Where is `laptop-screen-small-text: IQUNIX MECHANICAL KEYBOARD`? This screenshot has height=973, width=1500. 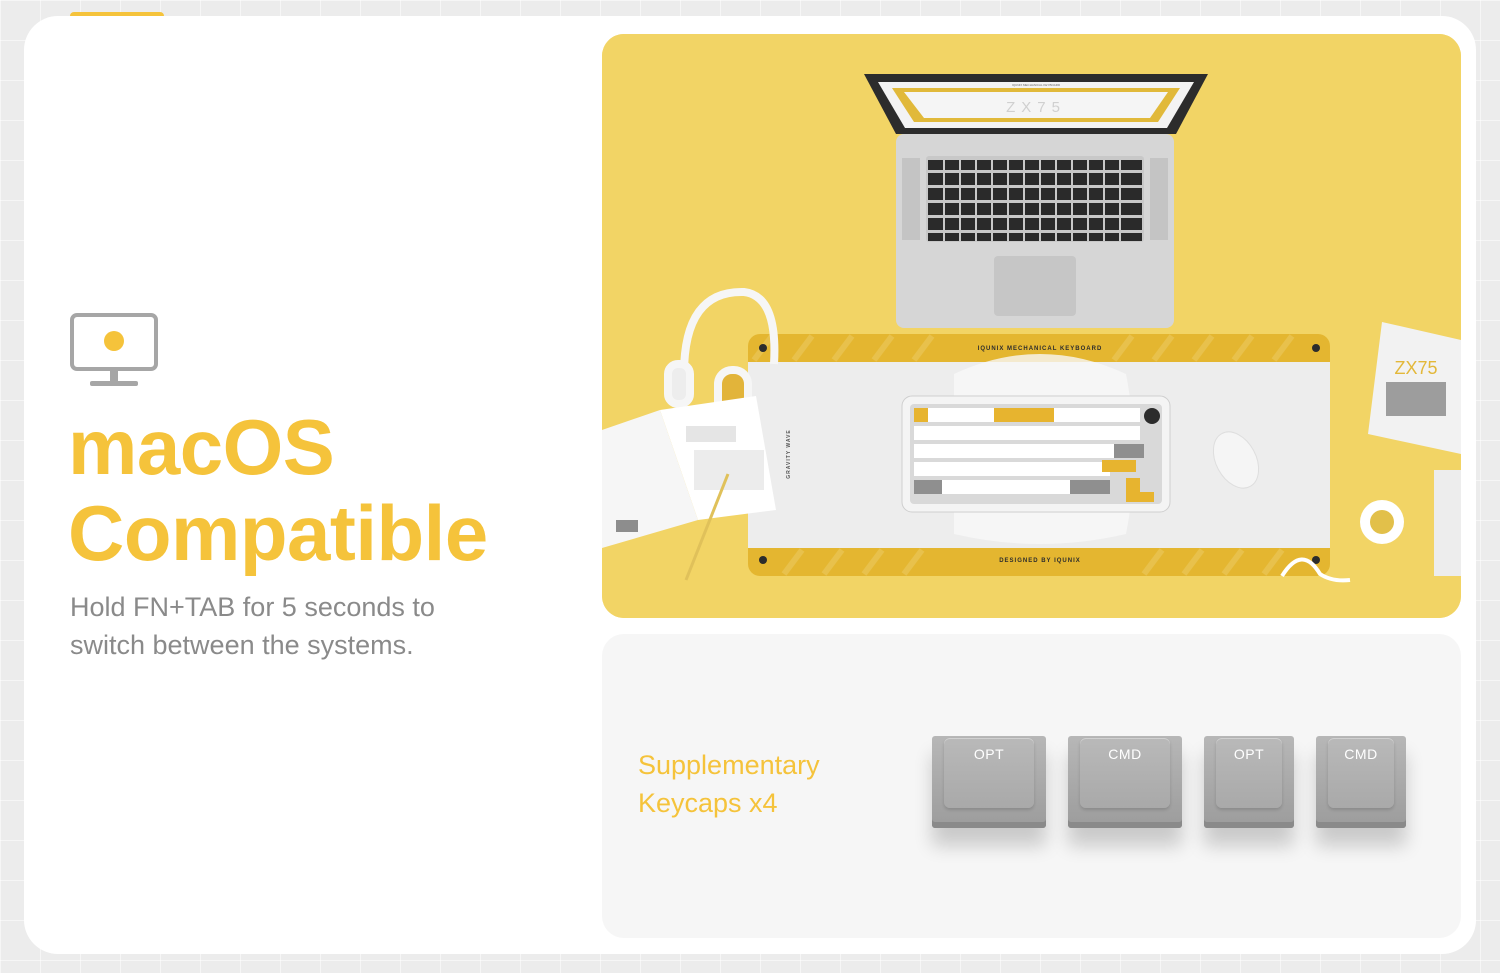
laptop-screen-small-text: IQUNIX MECHANICAL KEYBOARD is located at coordinates (1036, 85).